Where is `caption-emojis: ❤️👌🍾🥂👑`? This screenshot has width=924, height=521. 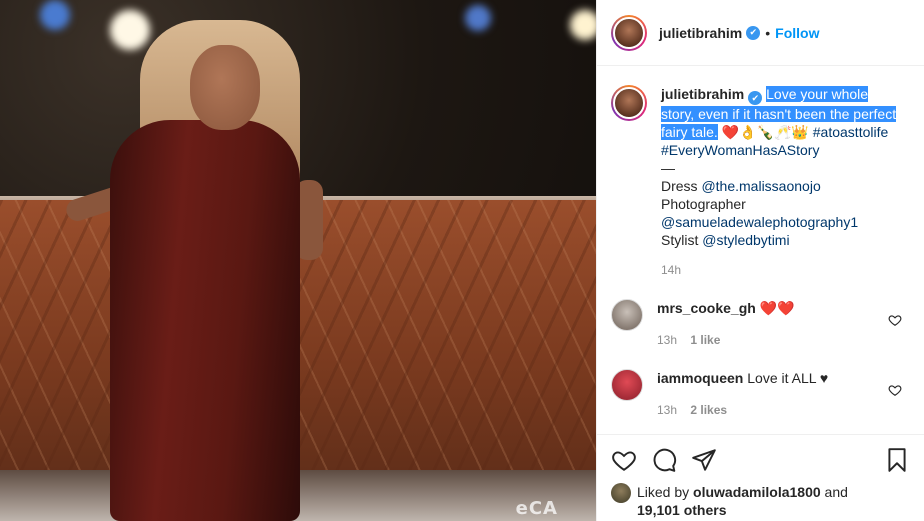
caption-emojis: ❤️👌🍾🥂👑 is located at coordinates (765, 132).